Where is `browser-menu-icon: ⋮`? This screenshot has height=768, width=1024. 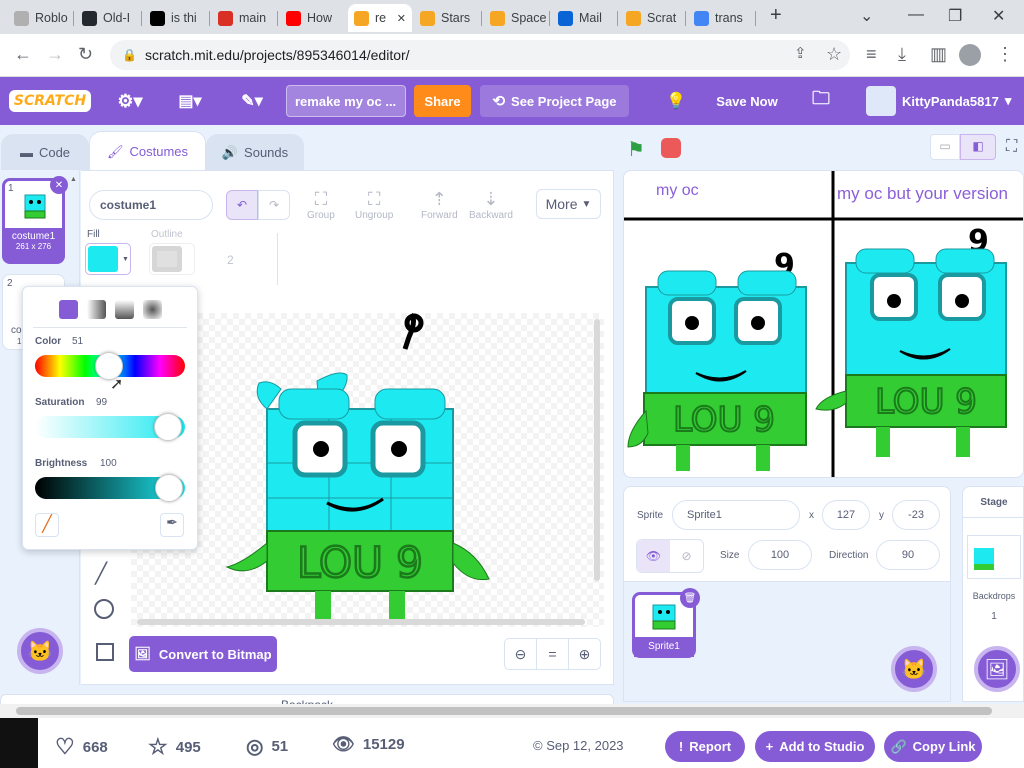 browser-menu-icon: ⋮ is located at coordinates (1005, 54).